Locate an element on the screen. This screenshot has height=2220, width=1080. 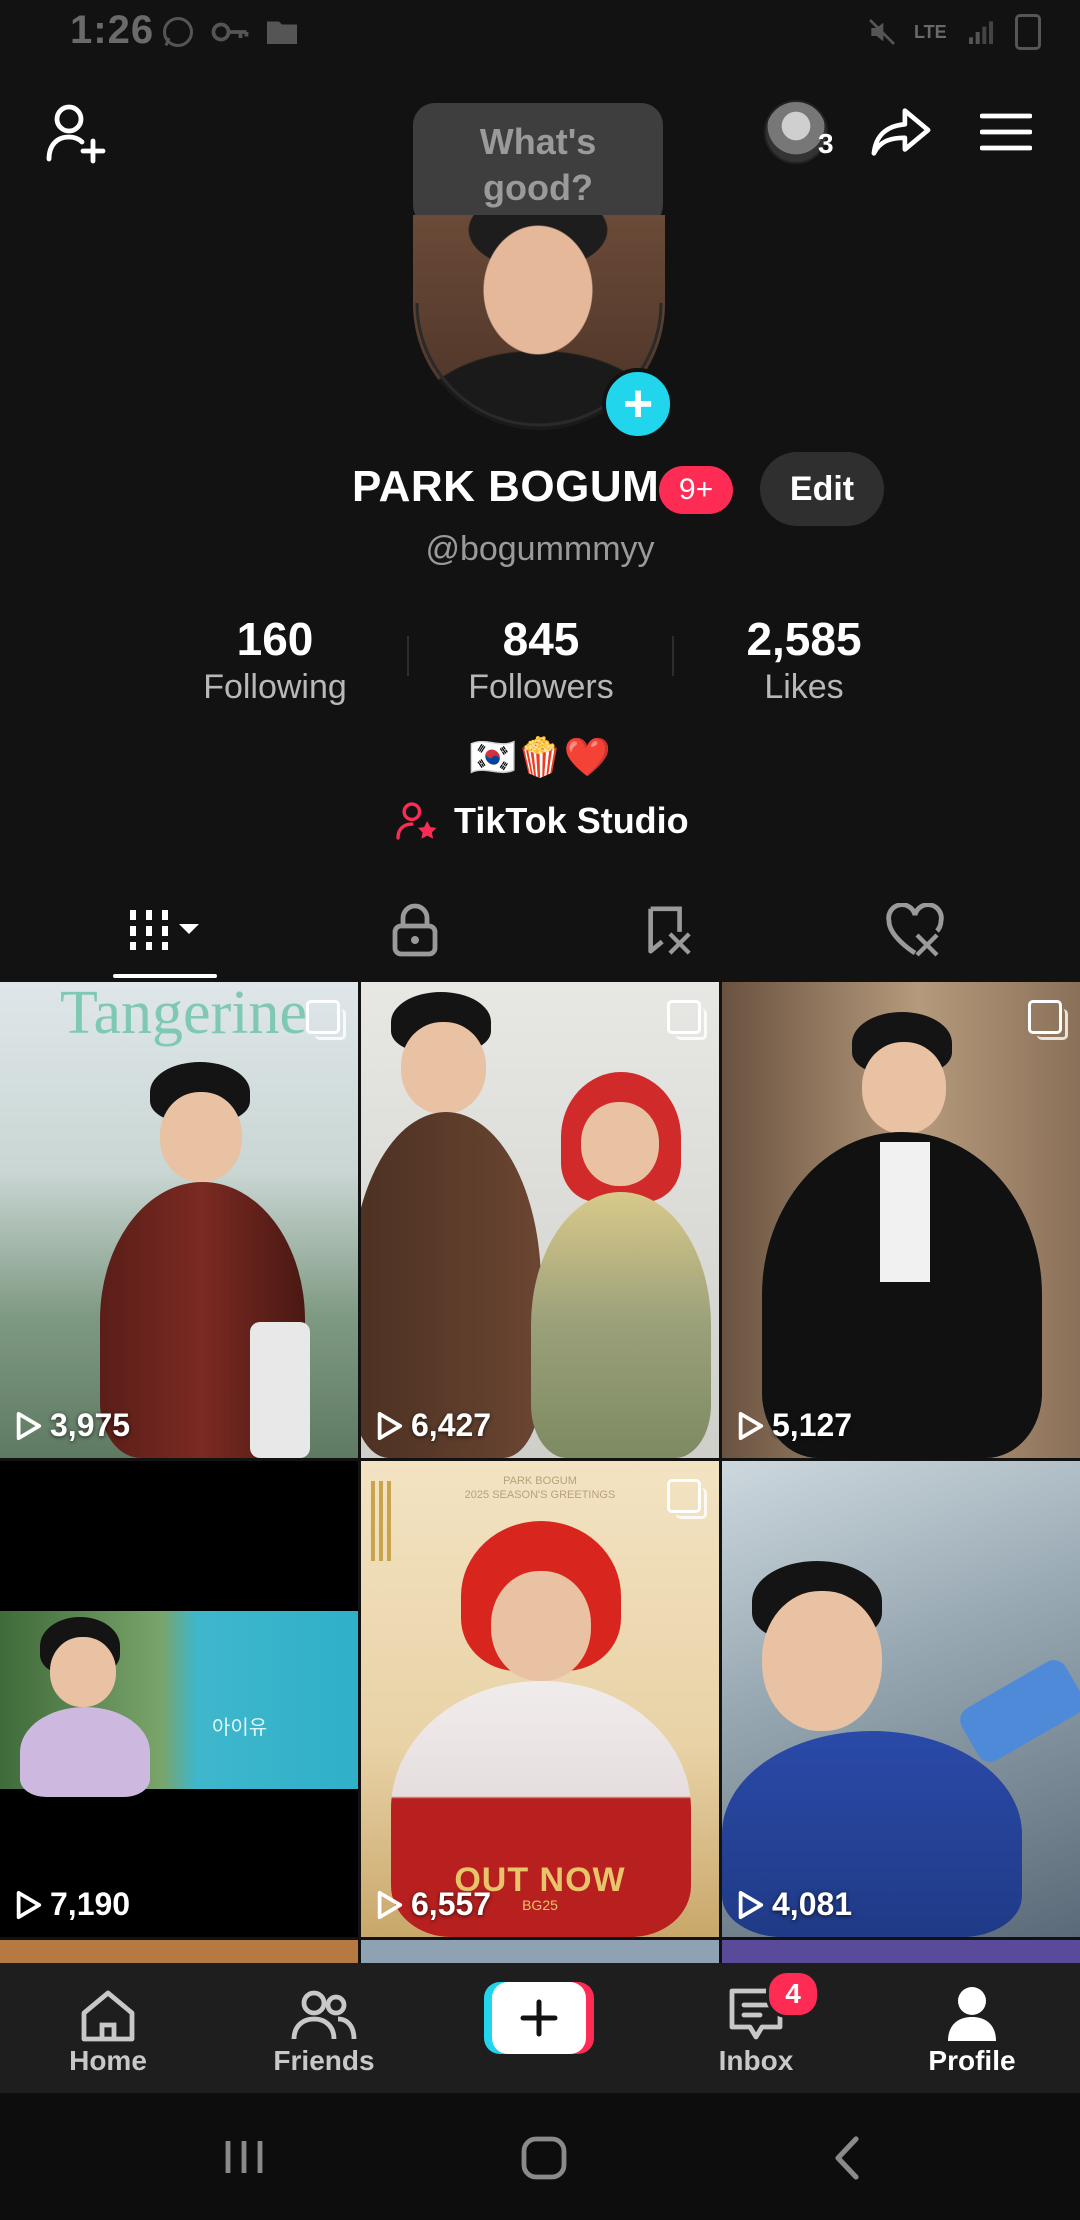
profile-bio: 🇰🇷🍿❤️ is located at coordinates (540, 758).